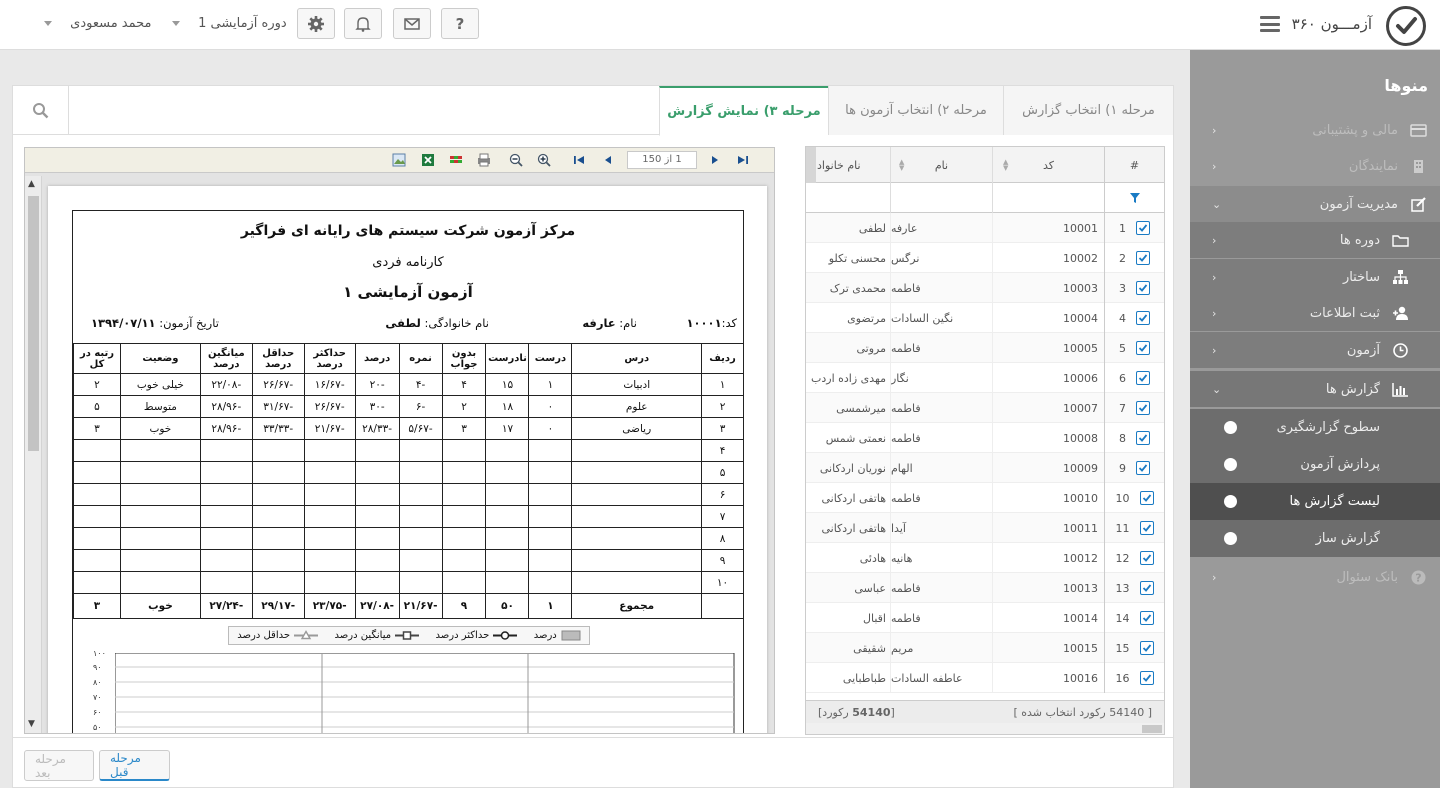 This screenshot has height=788, width=1440. What do you see at coordinates (985, 408) in the screenshot?
I see `table-row: 7 10007 فاطمه میرشمسی` at bounding box center [985, 408].